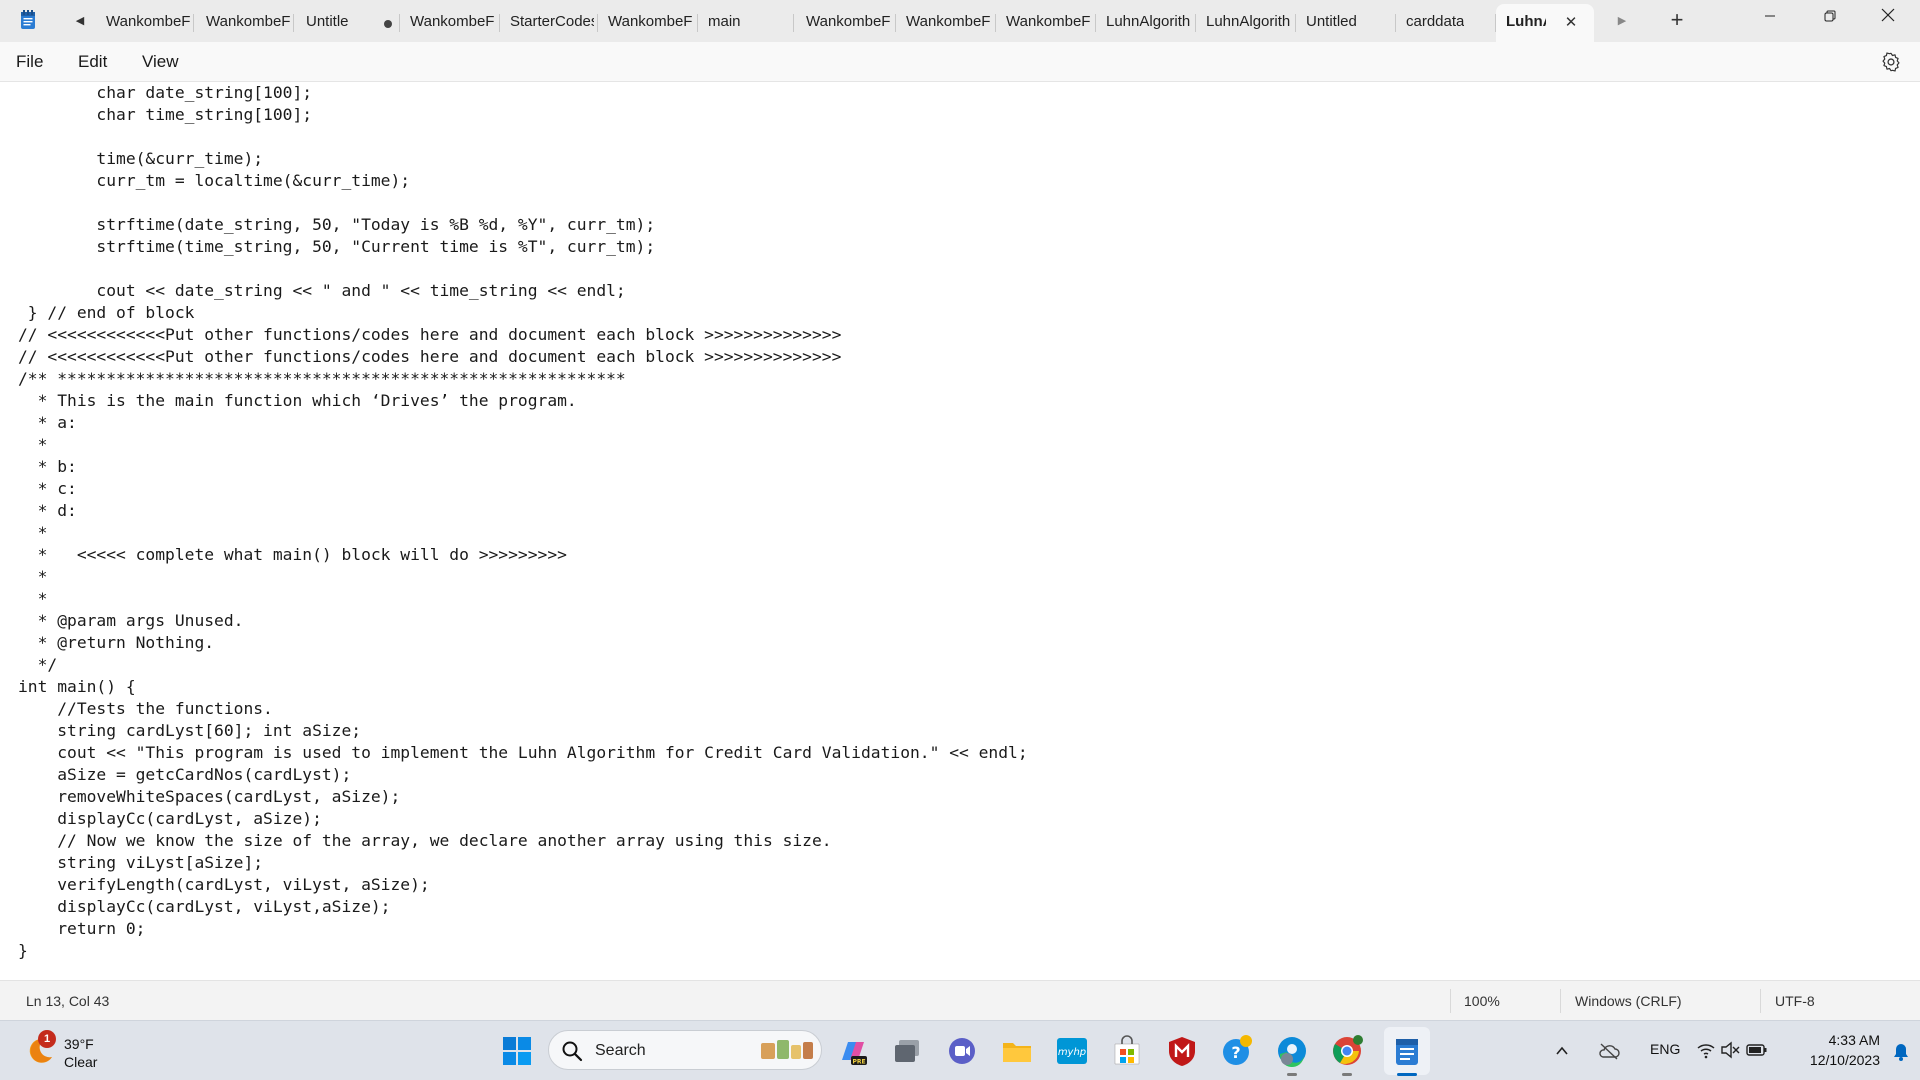  Describe the element at coordinates (1891, 62) in the screenshot. I see `gear-icon` at that location.